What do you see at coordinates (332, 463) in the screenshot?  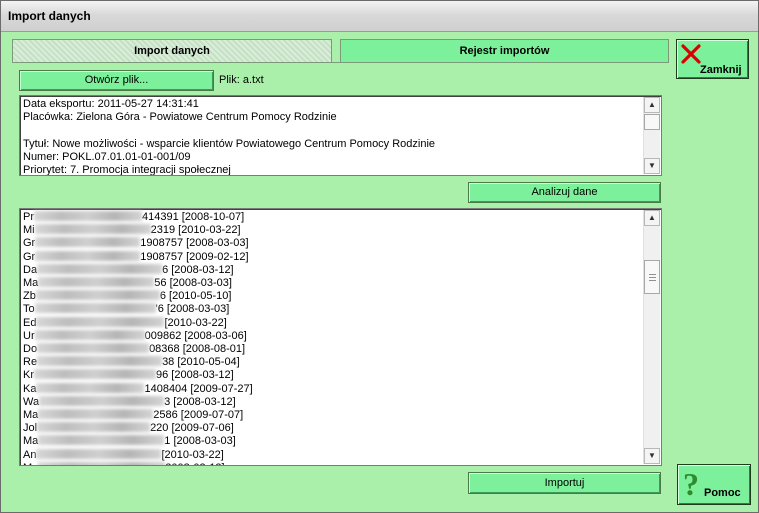 I see `record-row: Ma 2008-03-12]` at bounding box center [332, 463].